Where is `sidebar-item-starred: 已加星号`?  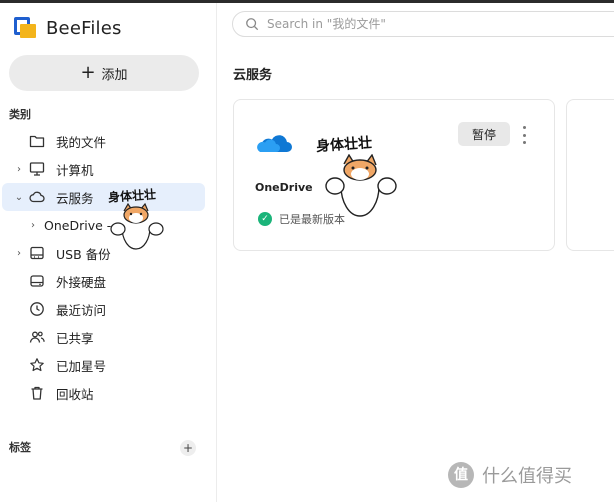 sidebar-item-starred: 已加星号 is located at coordinates (103, 365).